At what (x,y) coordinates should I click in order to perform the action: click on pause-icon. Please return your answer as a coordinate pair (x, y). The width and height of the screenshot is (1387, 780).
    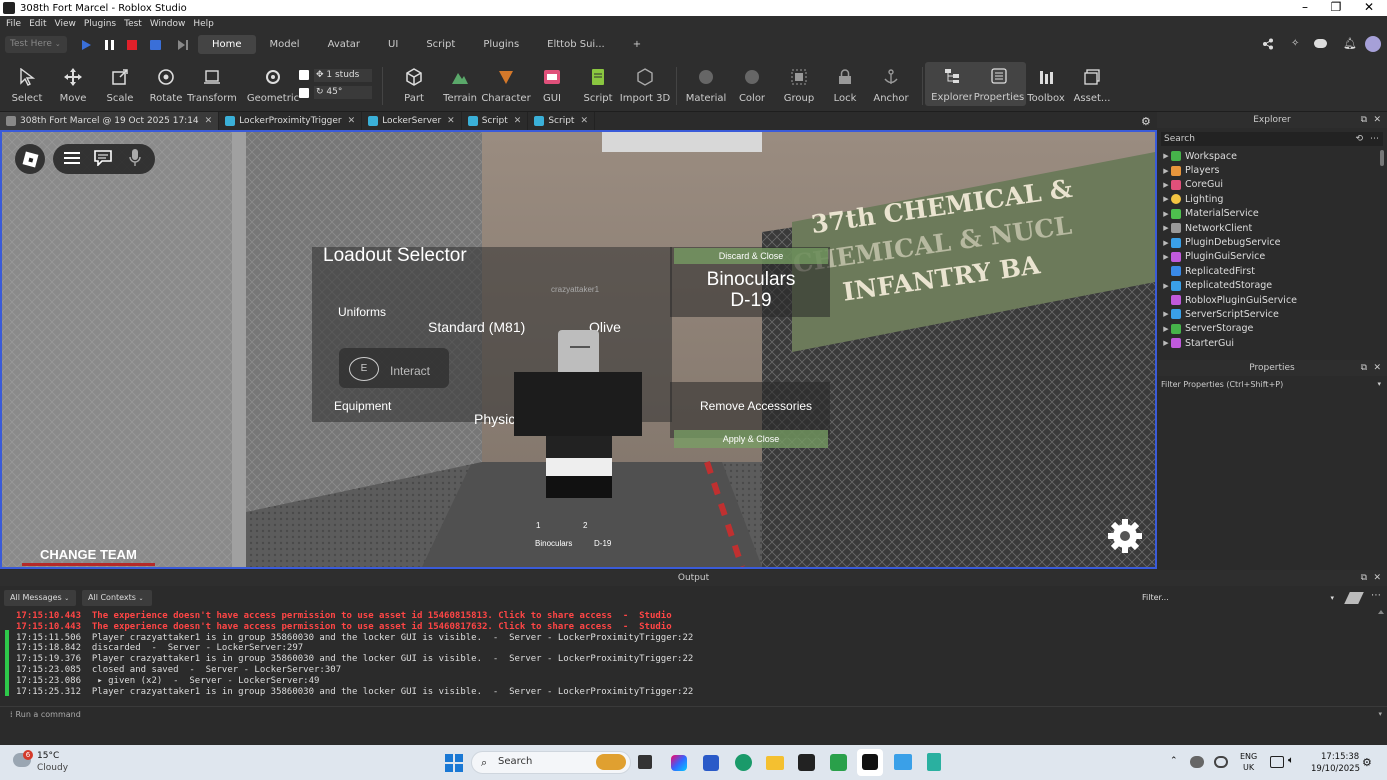
    Looking at the image, I should click on (109, 44).